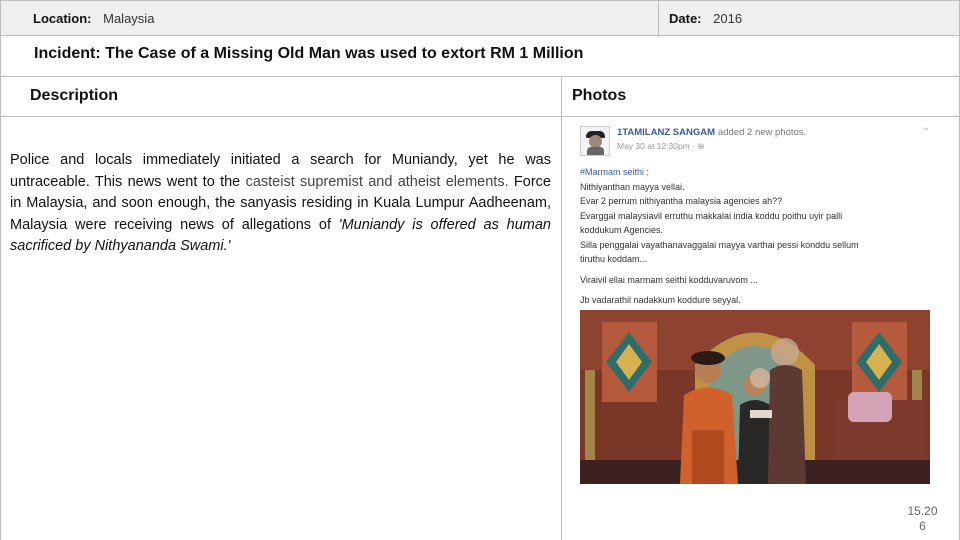 This screenshot has height=540, width=960. I want to click on date-label: Date:, so click(685, 18).